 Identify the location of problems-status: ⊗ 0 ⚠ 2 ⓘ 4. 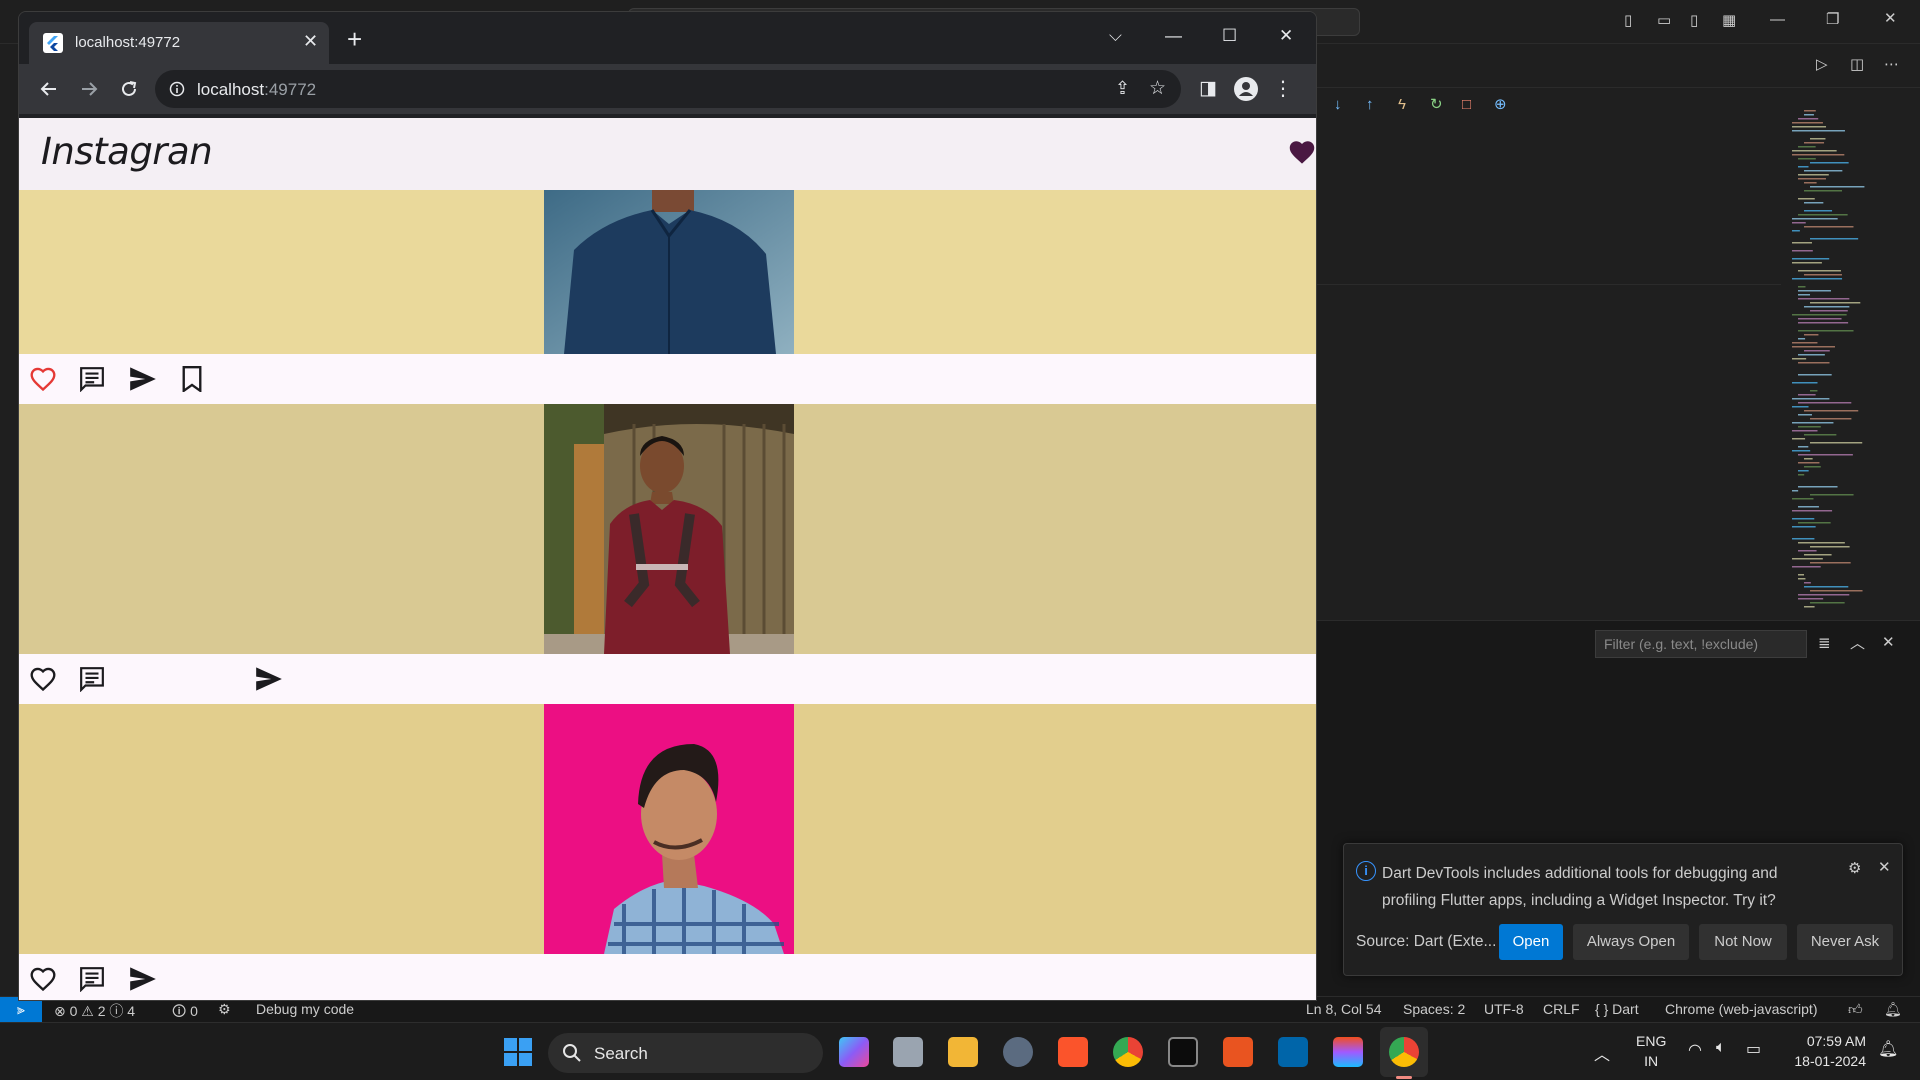
(94, 1011).